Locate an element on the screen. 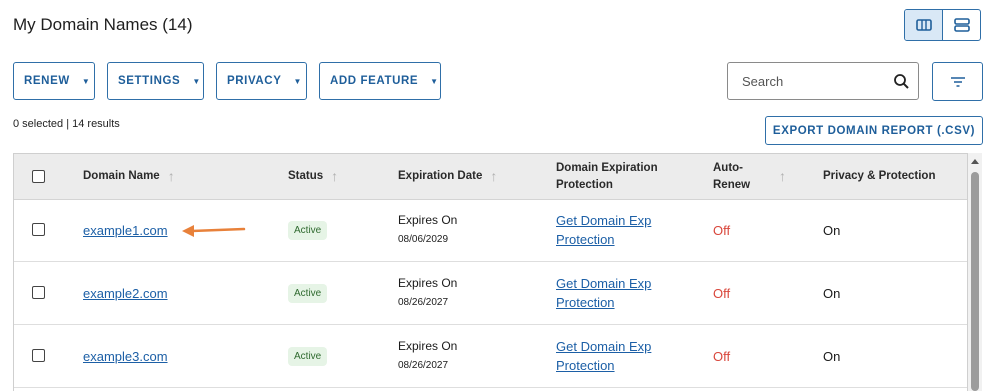 This screenshot has width=1006, height=391. column-header-privacy: Privacy & Protection is located at coordinates (879, 176).